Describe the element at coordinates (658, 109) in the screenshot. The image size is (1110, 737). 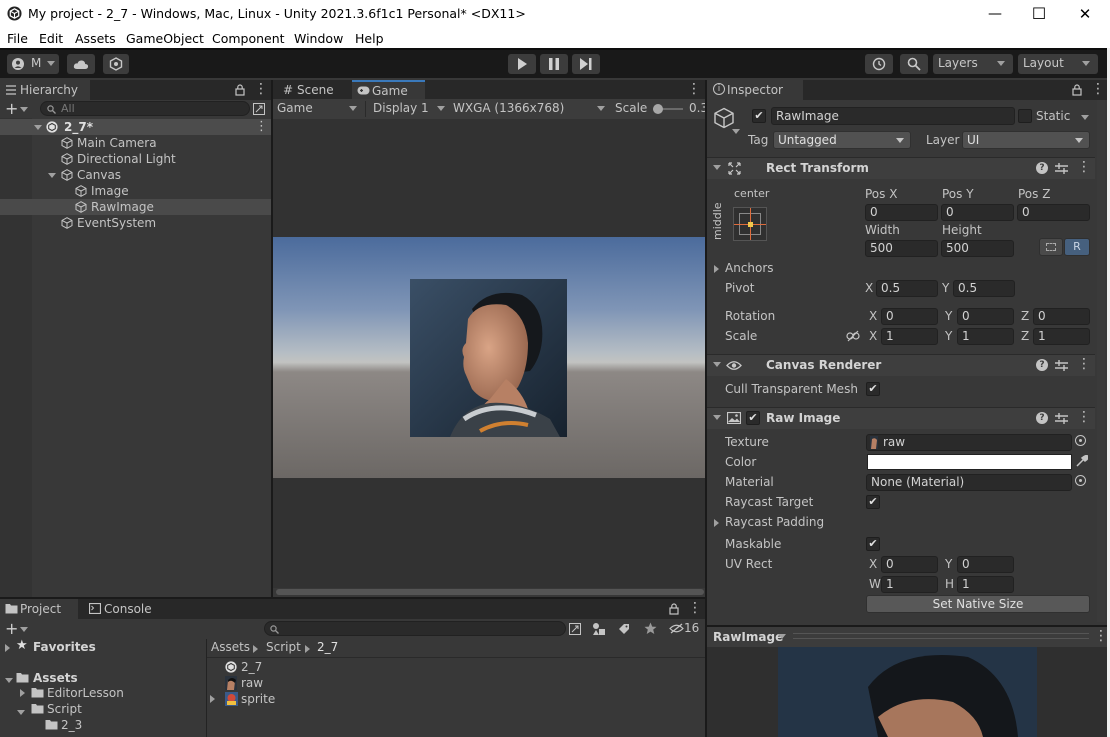
I see `scale-slider-thumb` at that location.